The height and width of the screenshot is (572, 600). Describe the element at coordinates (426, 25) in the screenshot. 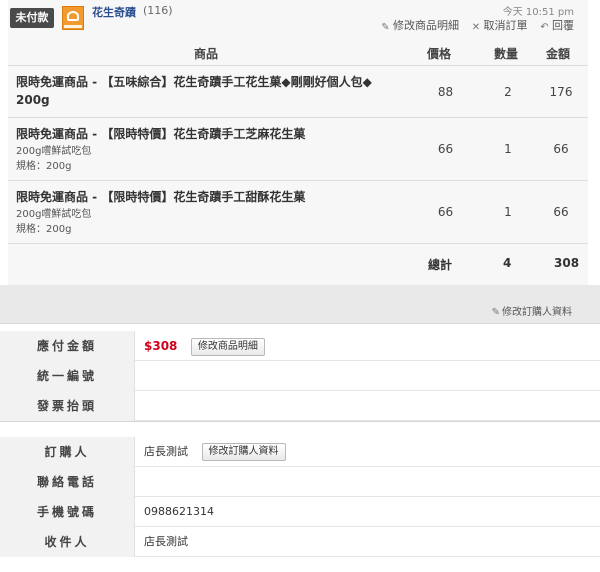

I see `edit-items-label: 修改商品明細` at that location.